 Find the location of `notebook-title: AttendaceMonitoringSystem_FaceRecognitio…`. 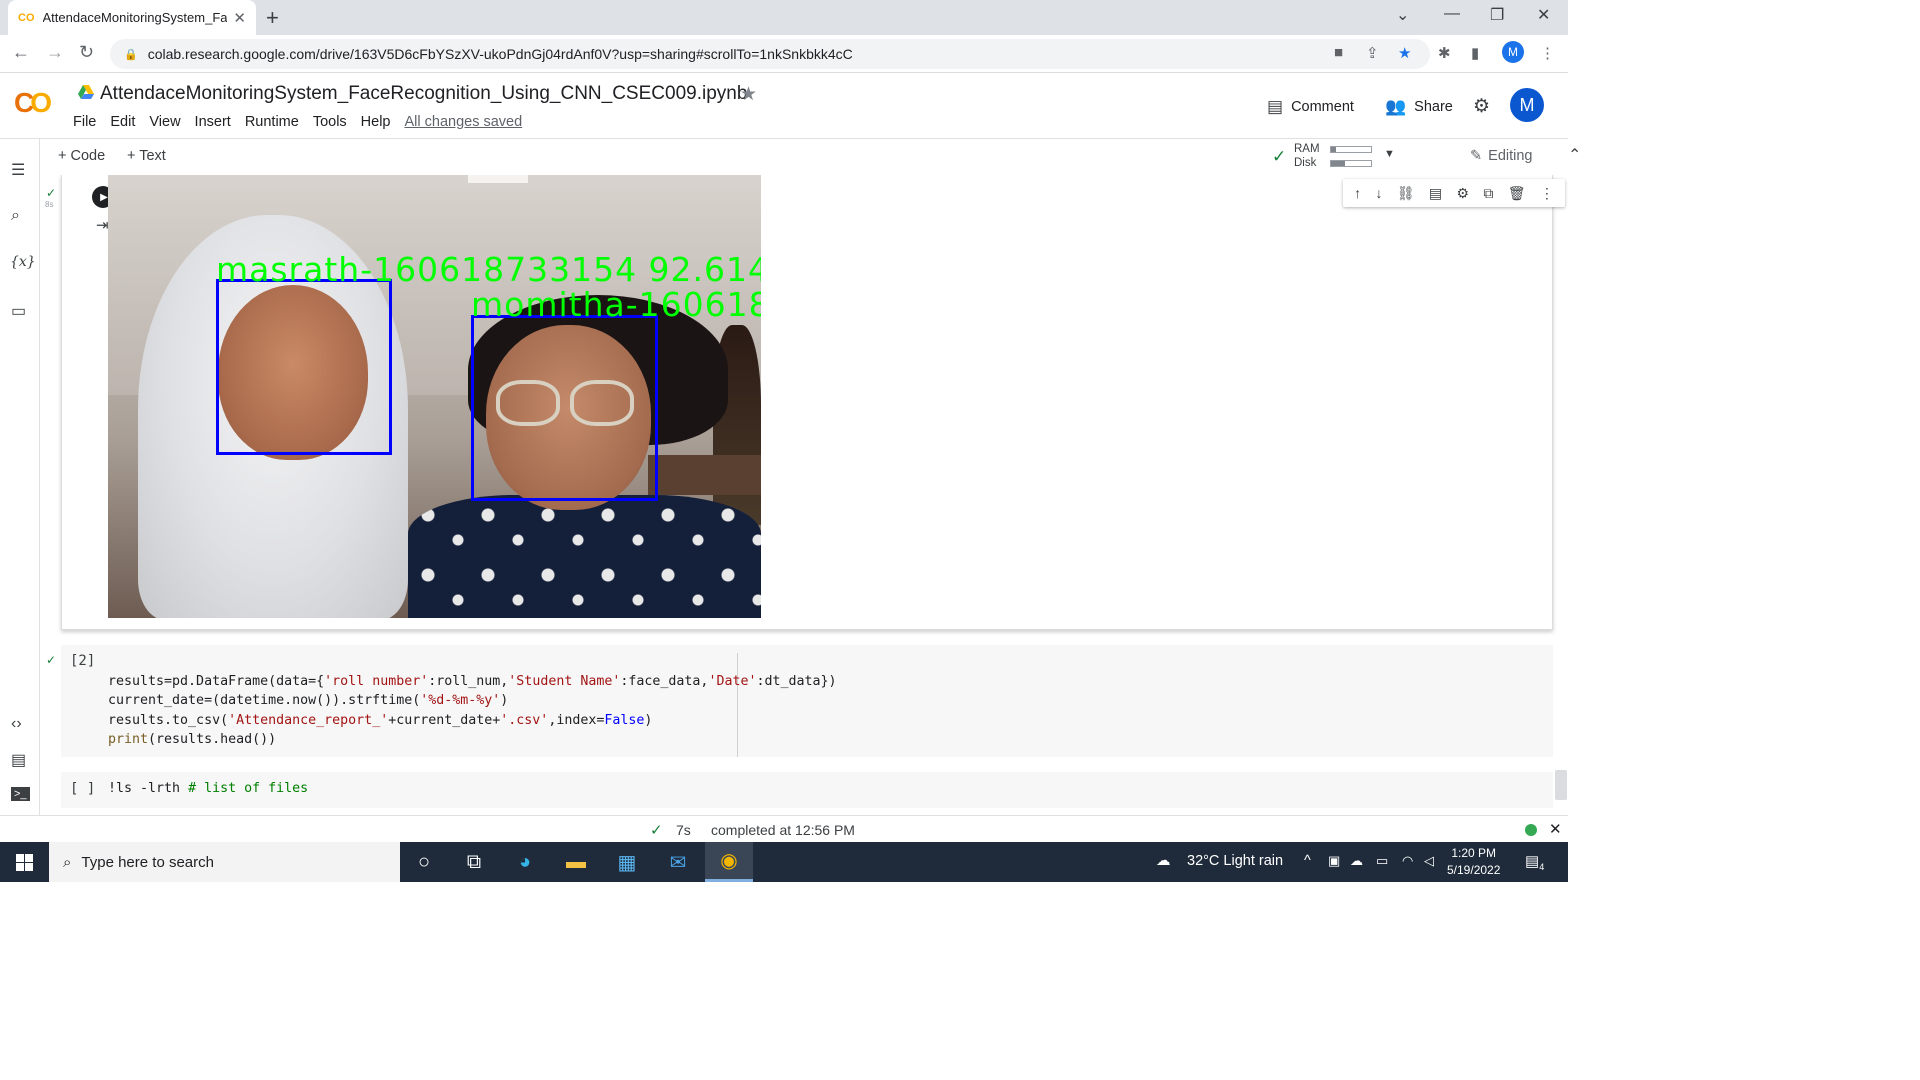

notebook-title: AttendaceMonitoringSystem_FaceRecognitio… is located at coordinates (423, 94).